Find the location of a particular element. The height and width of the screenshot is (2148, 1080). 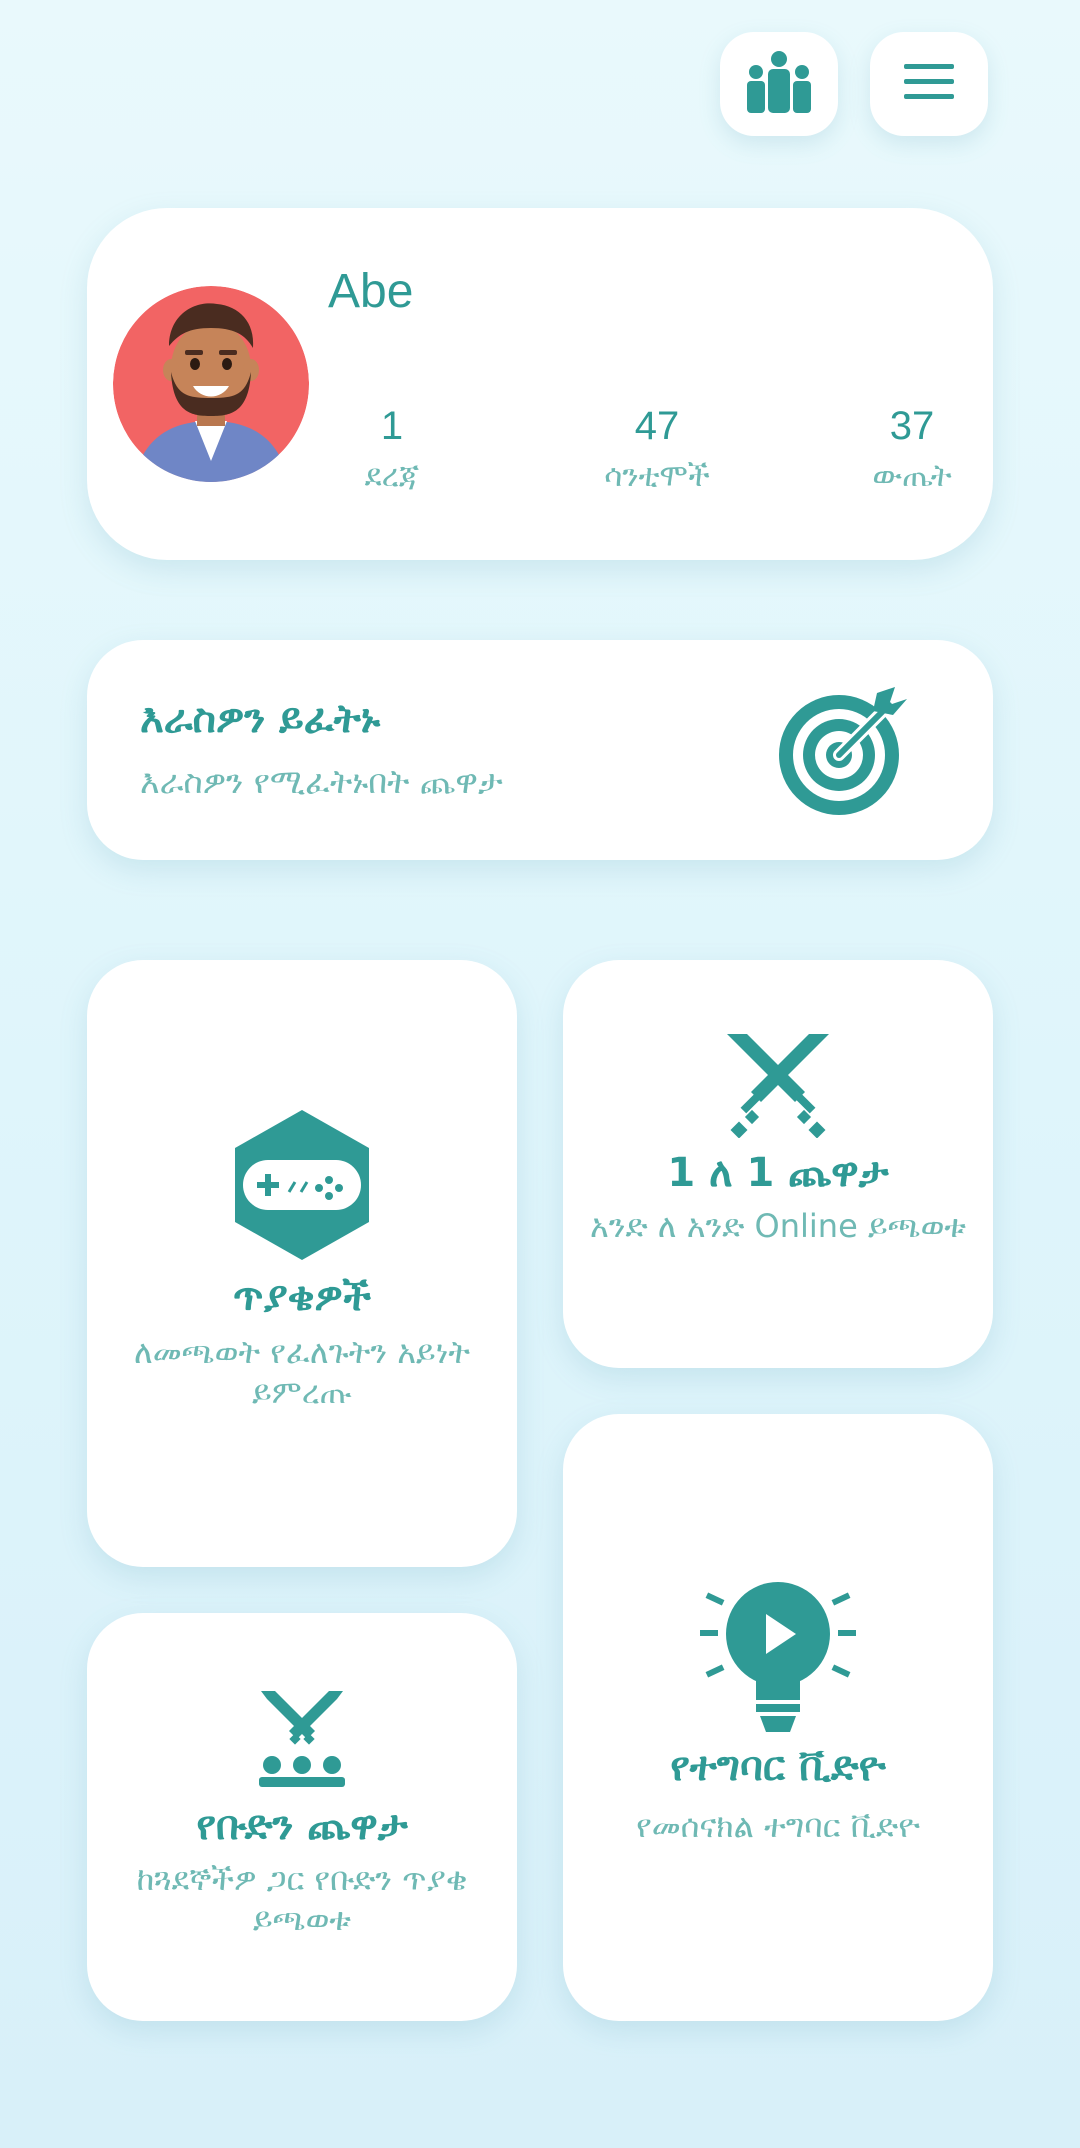

stat-score-label: ውጤት is located at coordinates (912, 476).